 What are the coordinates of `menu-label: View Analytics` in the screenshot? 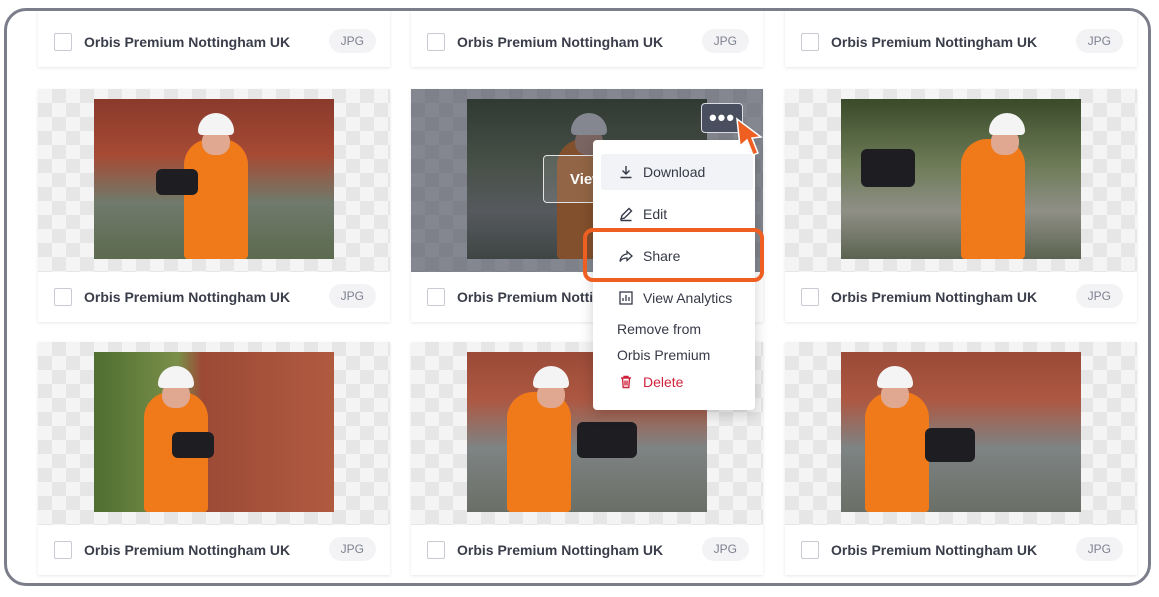 It's located at (688, 298).